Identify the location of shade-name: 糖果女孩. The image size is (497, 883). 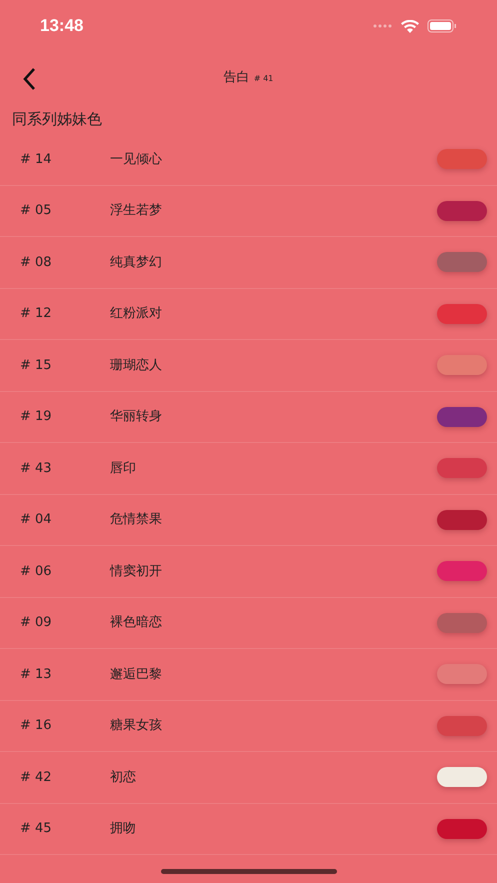
(136, 726).